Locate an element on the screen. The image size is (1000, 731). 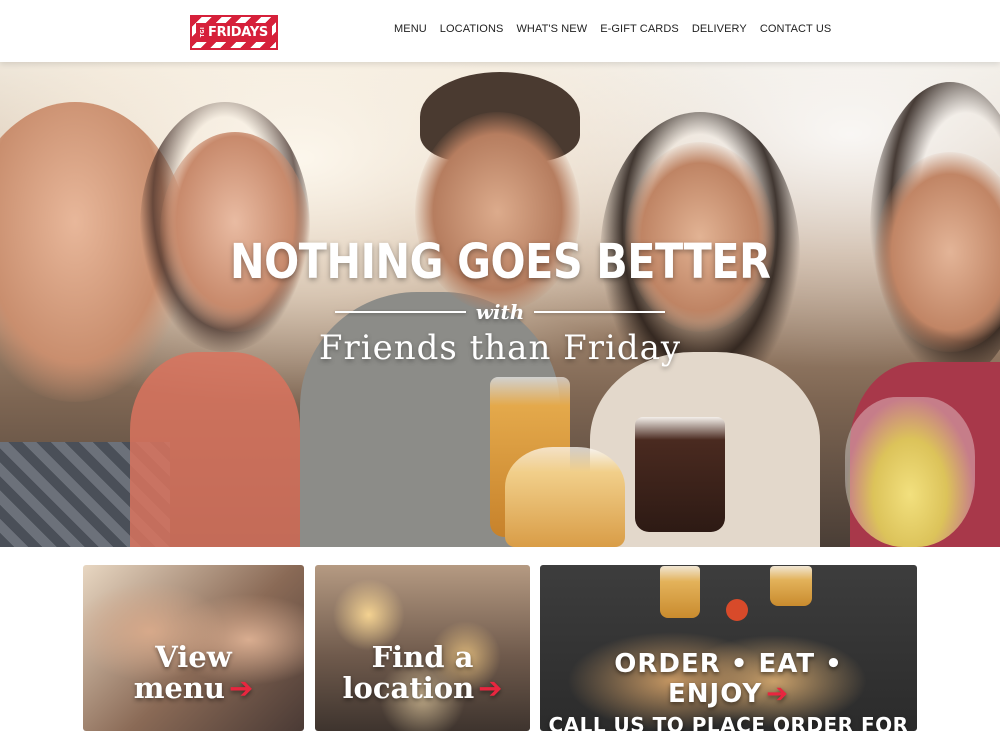
view-menu-label: View menu ➔ is located at coordinates (193, 673).